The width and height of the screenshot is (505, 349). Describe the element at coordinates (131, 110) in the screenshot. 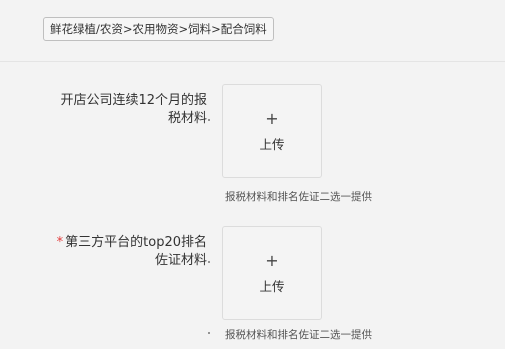

I see `field-label-tax-materials: 开店公司连续12个月的报 税材料` at that location.